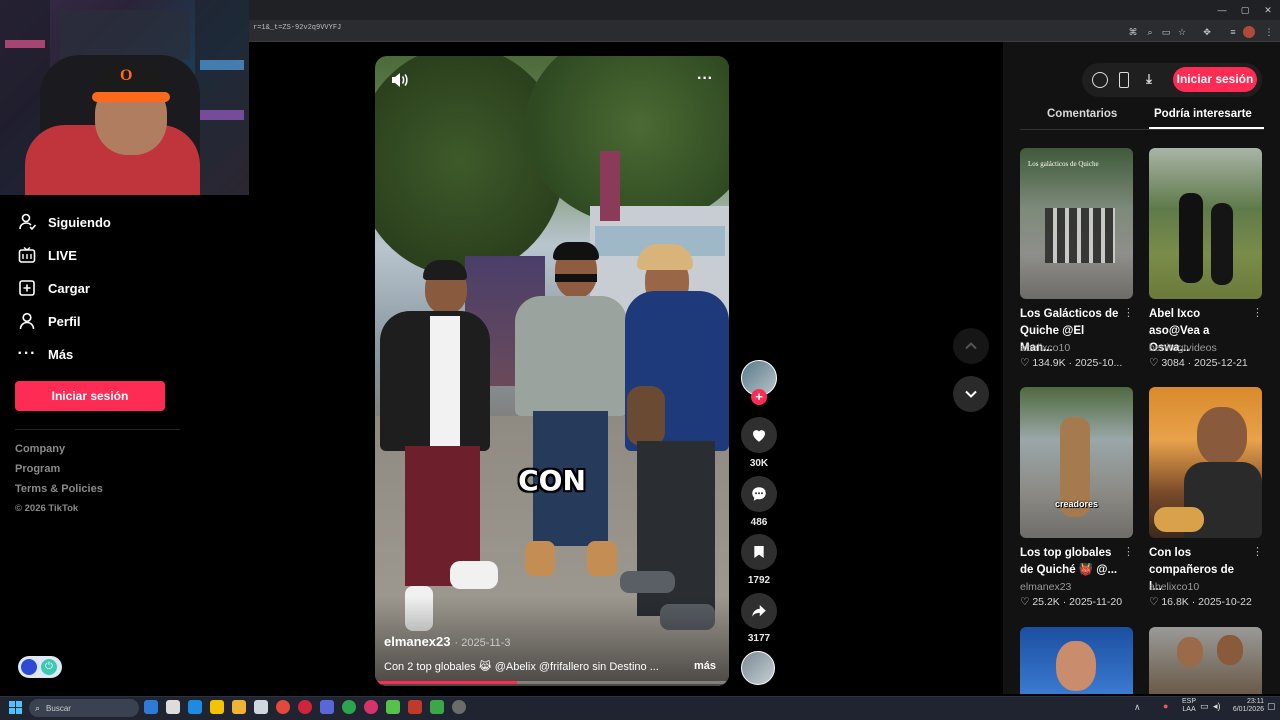 The image size is (1280, 720). What do you see at coordinates (15, 707) in the screenshot?
I see `windows-start-icon` at bounding box center [15, 707].